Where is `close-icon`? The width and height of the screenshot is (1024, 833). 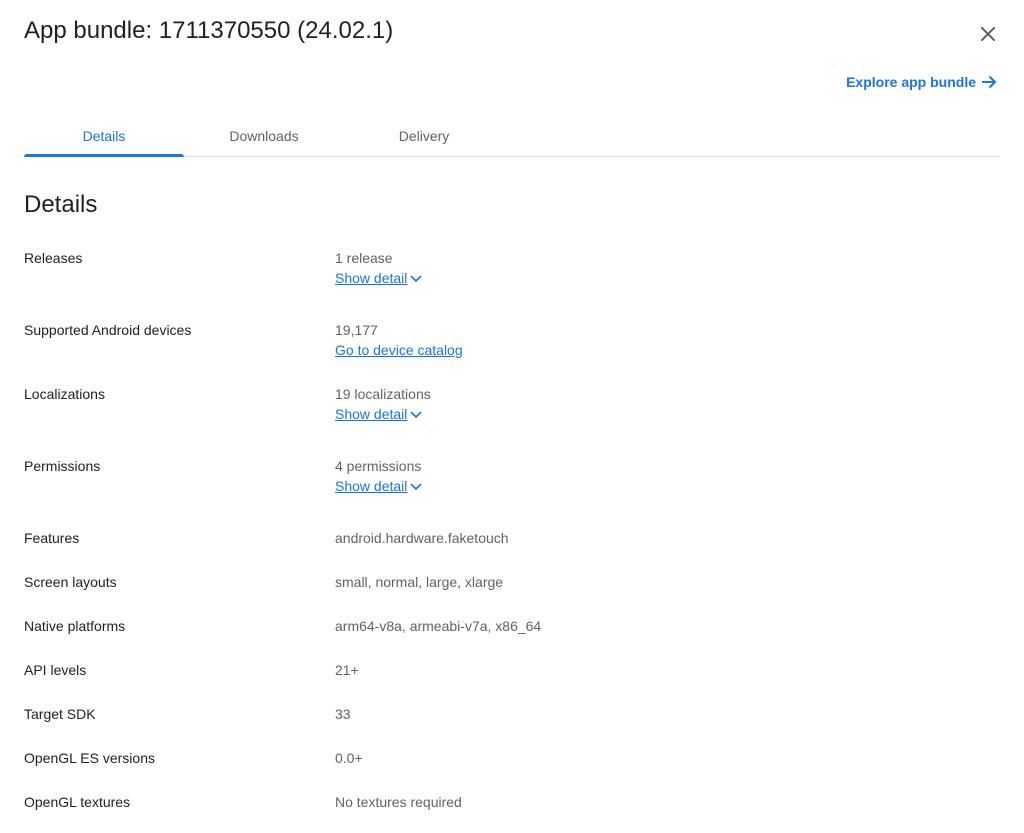
close-icon is located at coordinates (988, 34).